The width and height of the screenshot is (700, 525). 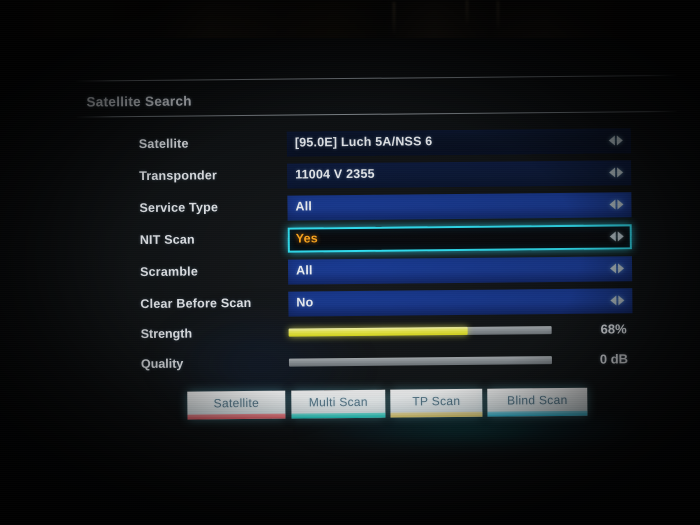 What do you see at coordinates (376, 114) in the screenshot?
I see `header-divider-bottom` at bounding box center [376, 114].